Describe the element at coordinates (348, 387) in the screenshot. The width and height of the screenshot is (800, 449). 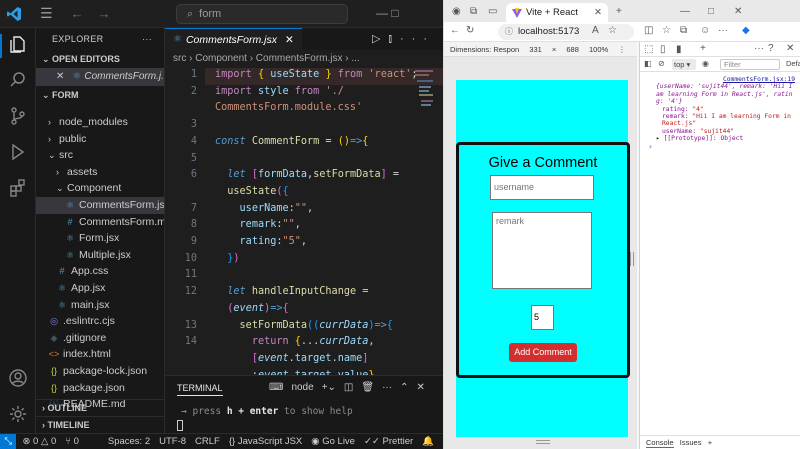
I see `split-terminal-icon: ◫` at that location.